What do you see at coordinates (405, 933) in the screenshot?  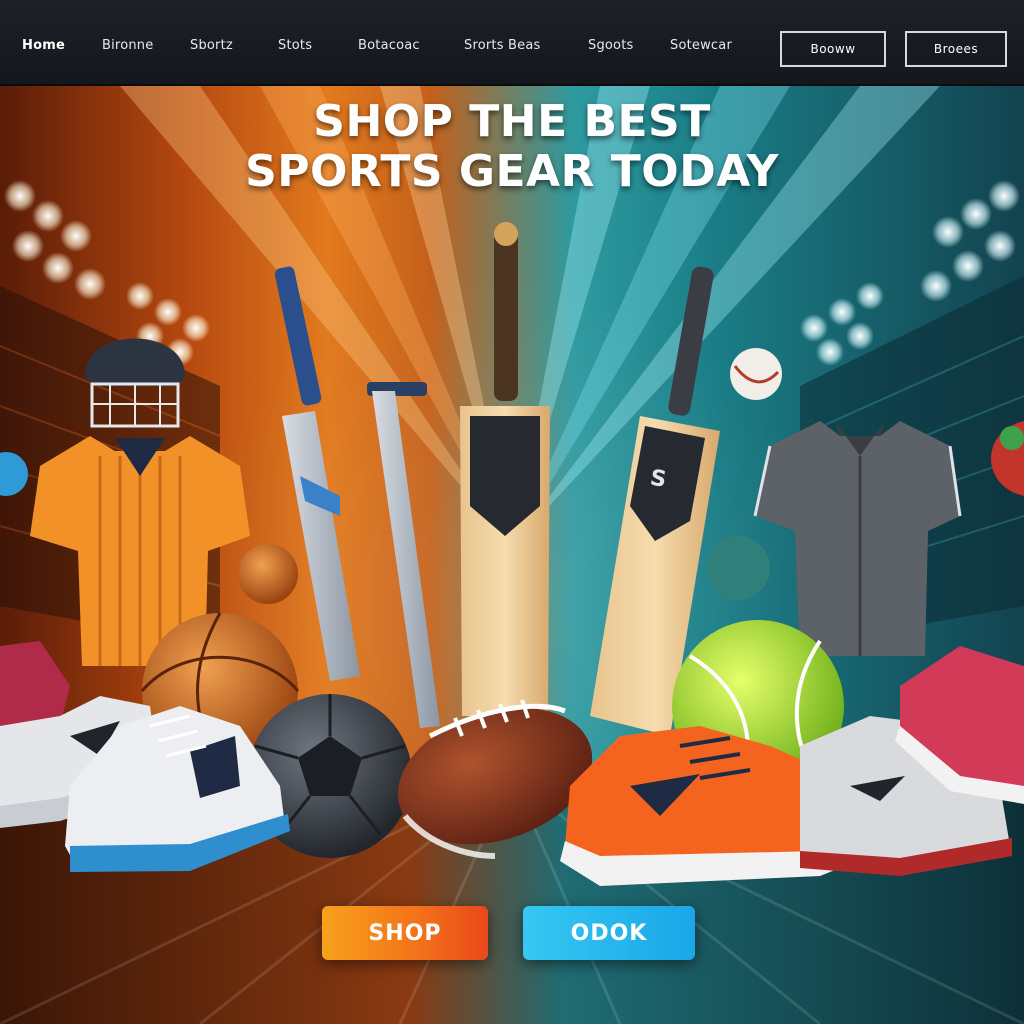 I see `shop-button: SHOP` at bounding box center [405, 933].